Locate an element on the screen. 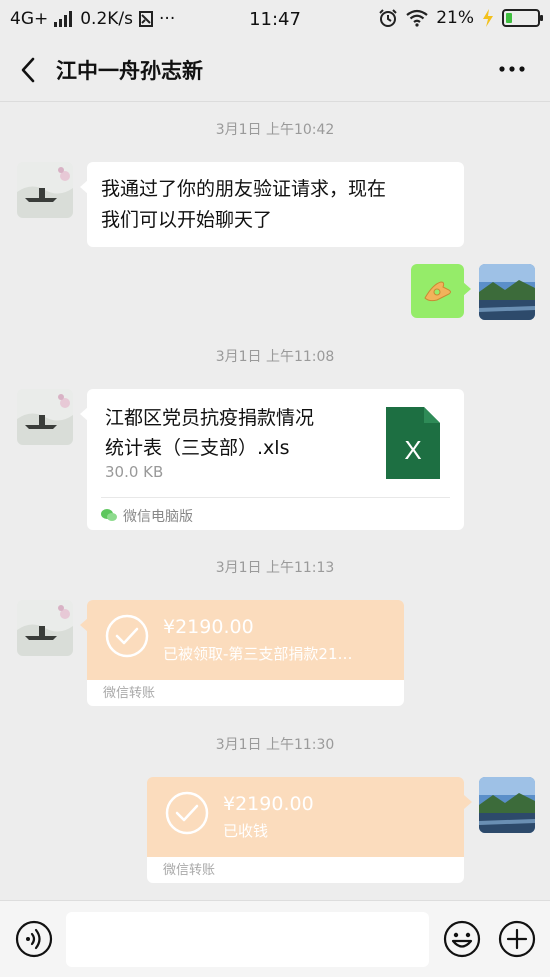 The image size is (550, 977). transfer-message-bubble: ¥2190.00 已收钱 微信转账 is located at coordinates (305, 830).